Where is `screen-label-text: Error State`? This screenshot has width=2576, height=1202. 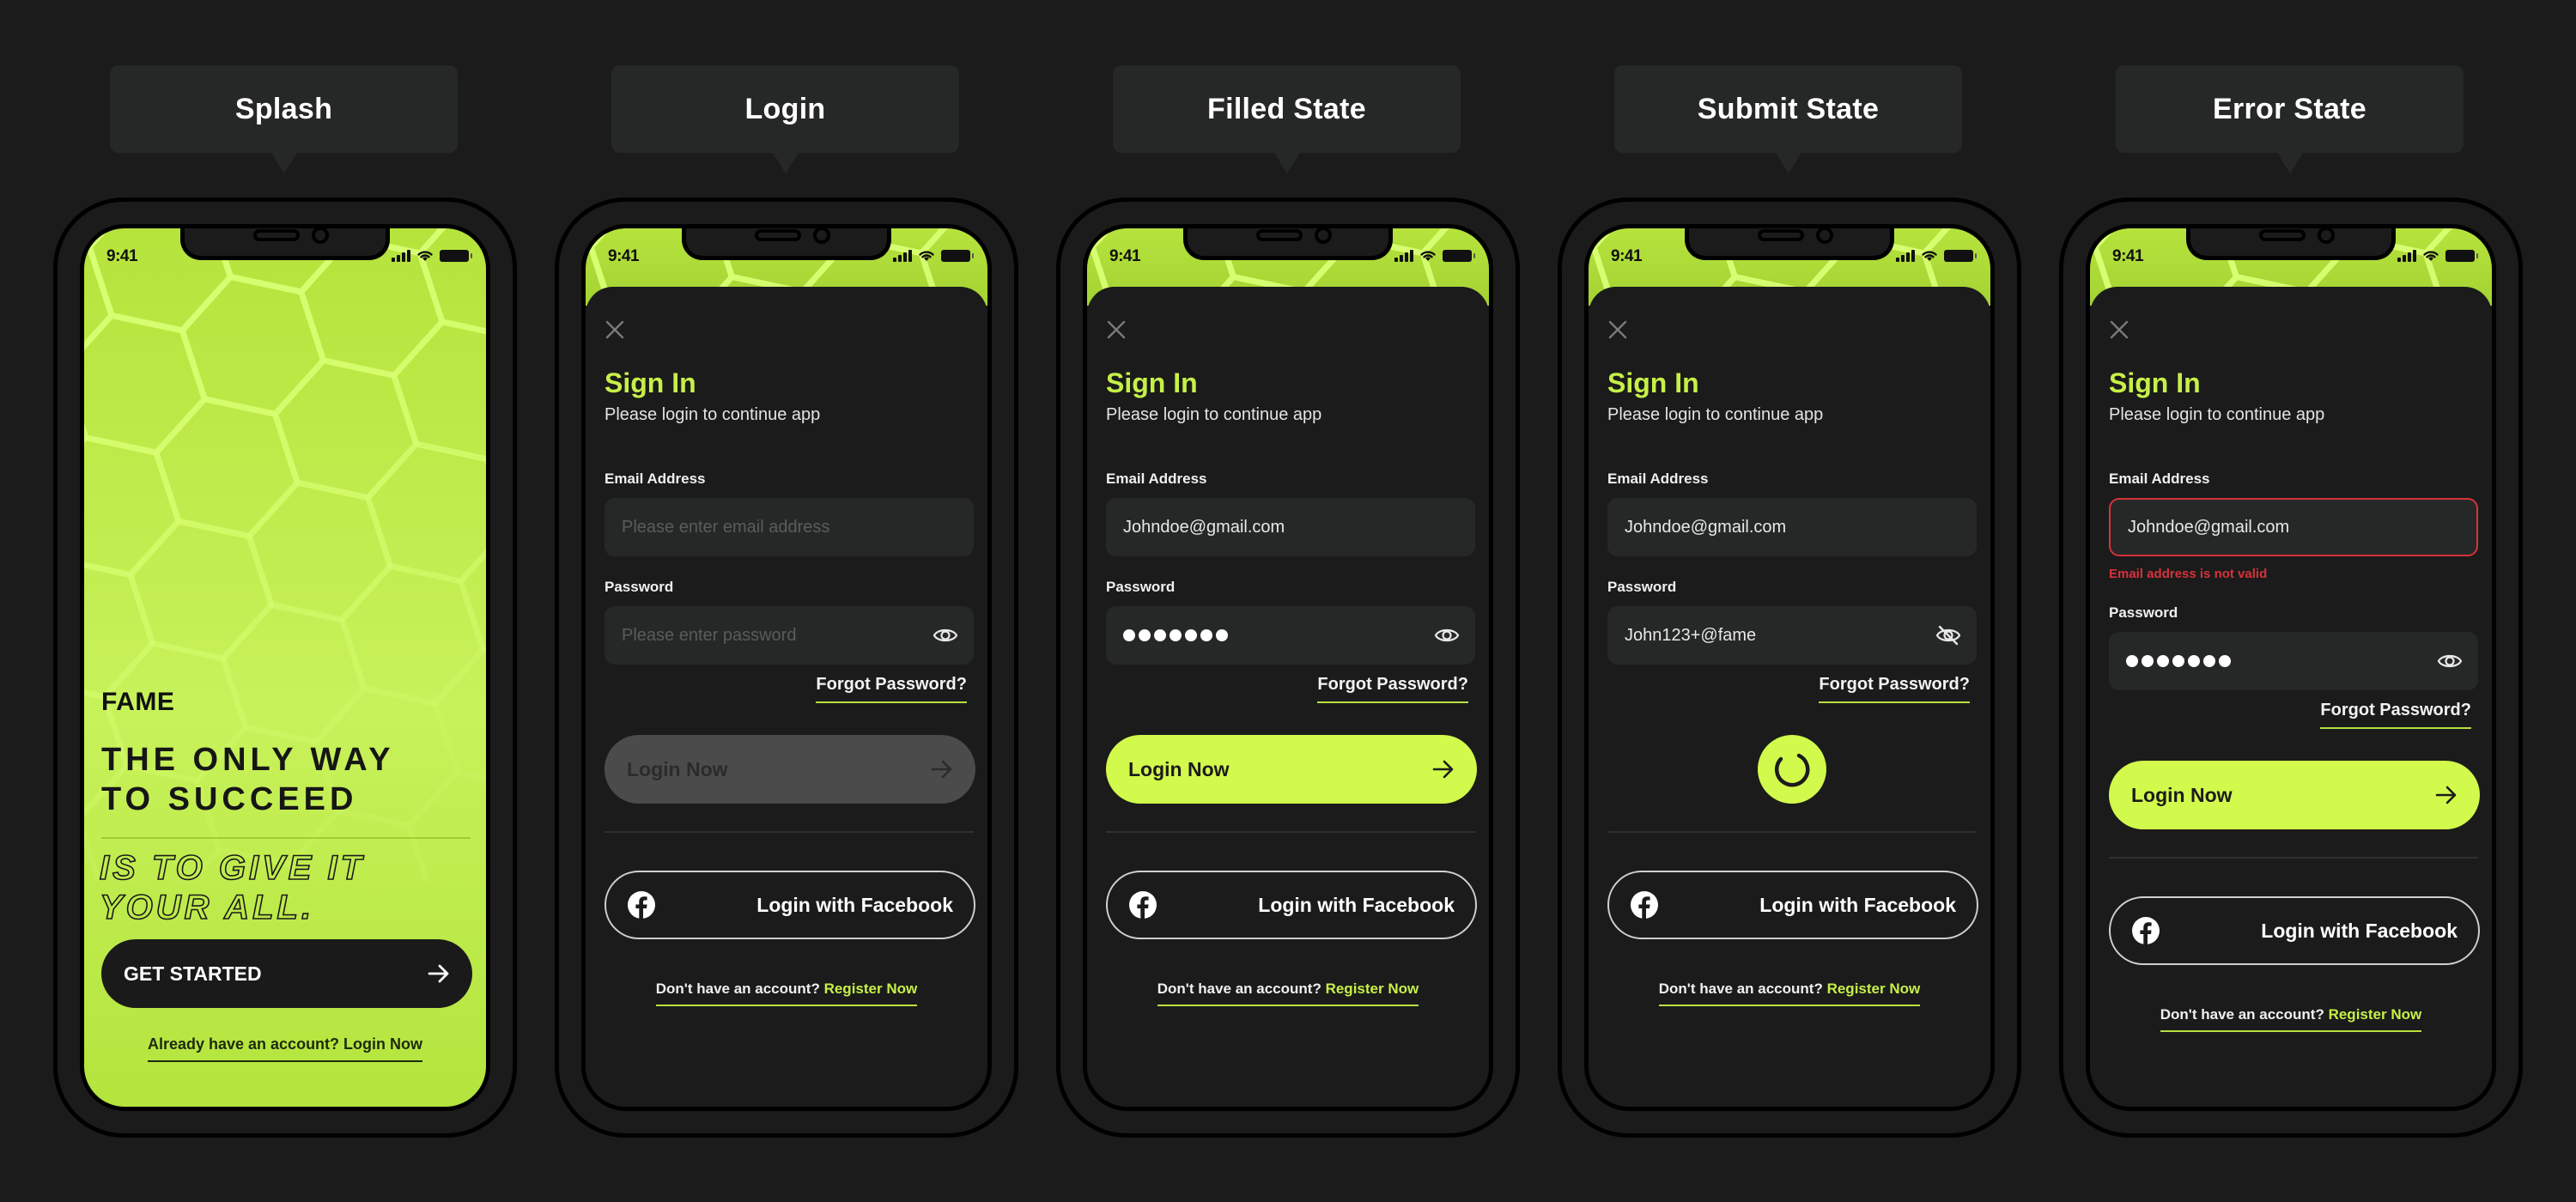 screen-label-text: Error State is located at coordinates (2289, 109).